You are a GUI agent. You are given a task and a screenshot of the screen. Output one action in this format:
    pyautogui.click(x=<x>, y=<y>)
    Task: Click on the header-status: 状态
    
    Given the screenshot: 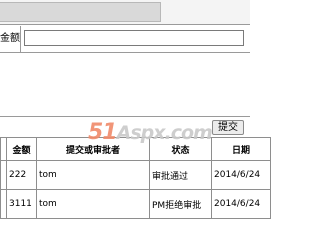 What is the action you would take?
    pyautogui.click(x=180, y=149)
    